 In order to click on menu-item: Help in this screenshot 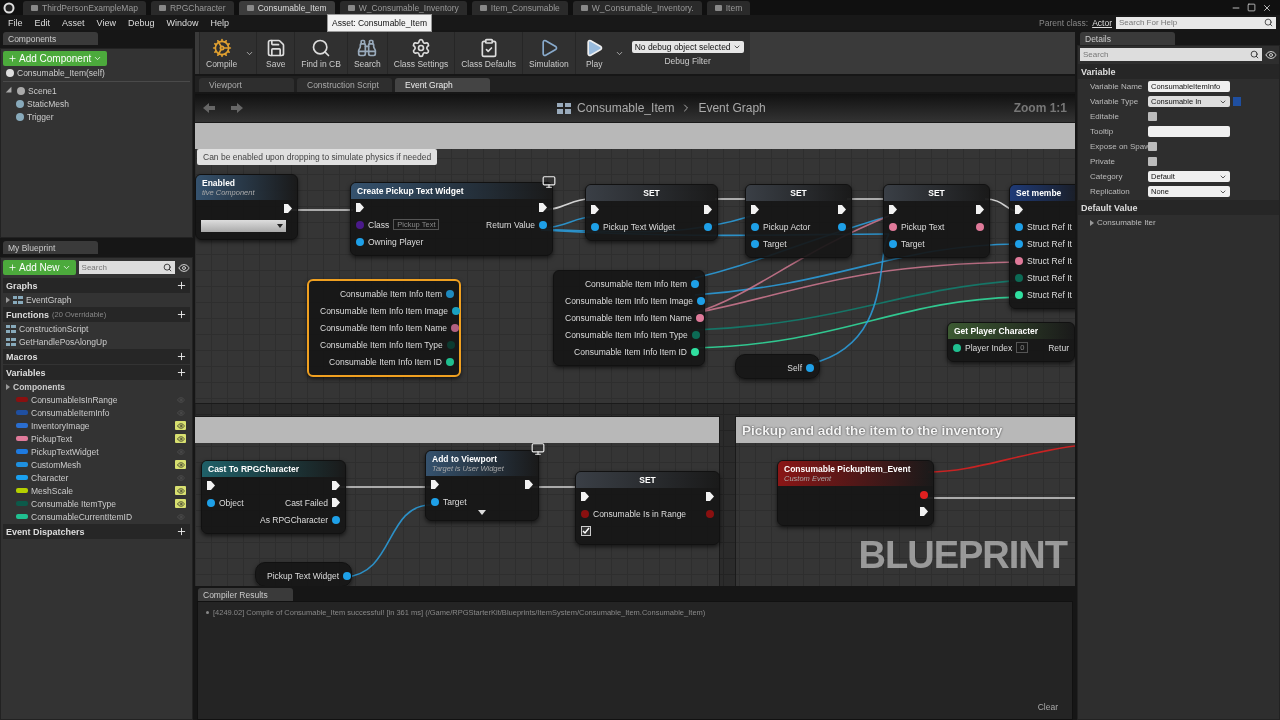, I will do `click(221, 22)`.